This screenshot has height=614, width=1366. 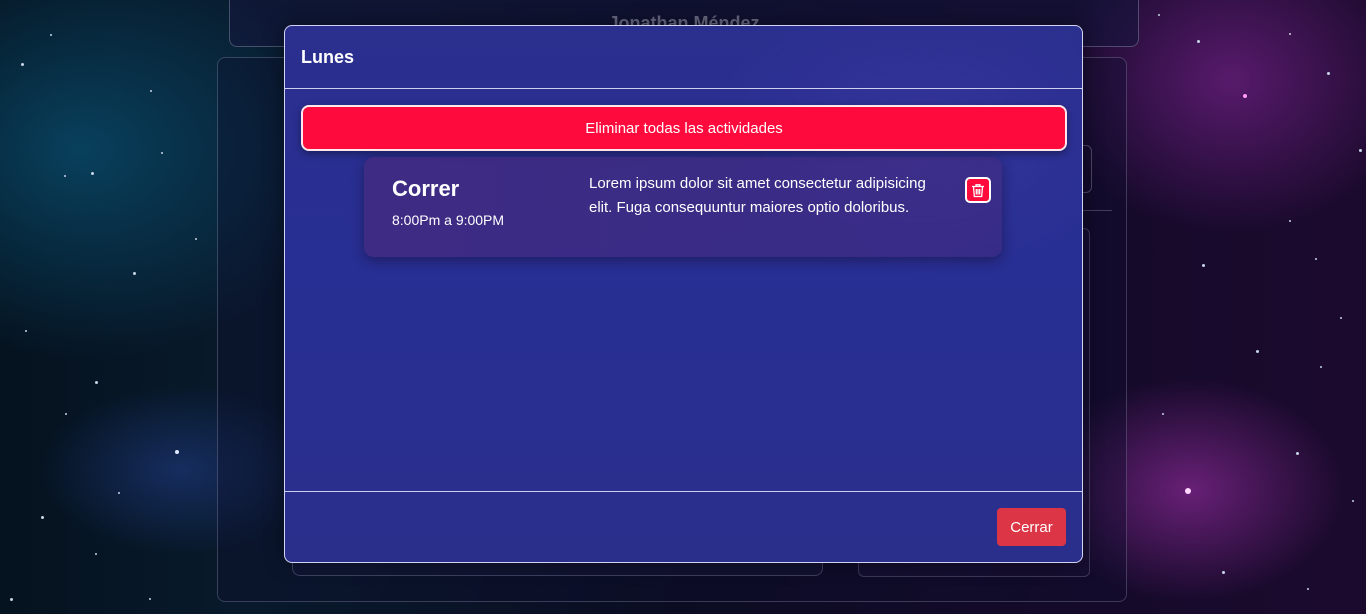 What do you see at coordinates (683, 526) in the screenshot?
I see `modal-footer: Cerrar` at bounding box center [683, 526].